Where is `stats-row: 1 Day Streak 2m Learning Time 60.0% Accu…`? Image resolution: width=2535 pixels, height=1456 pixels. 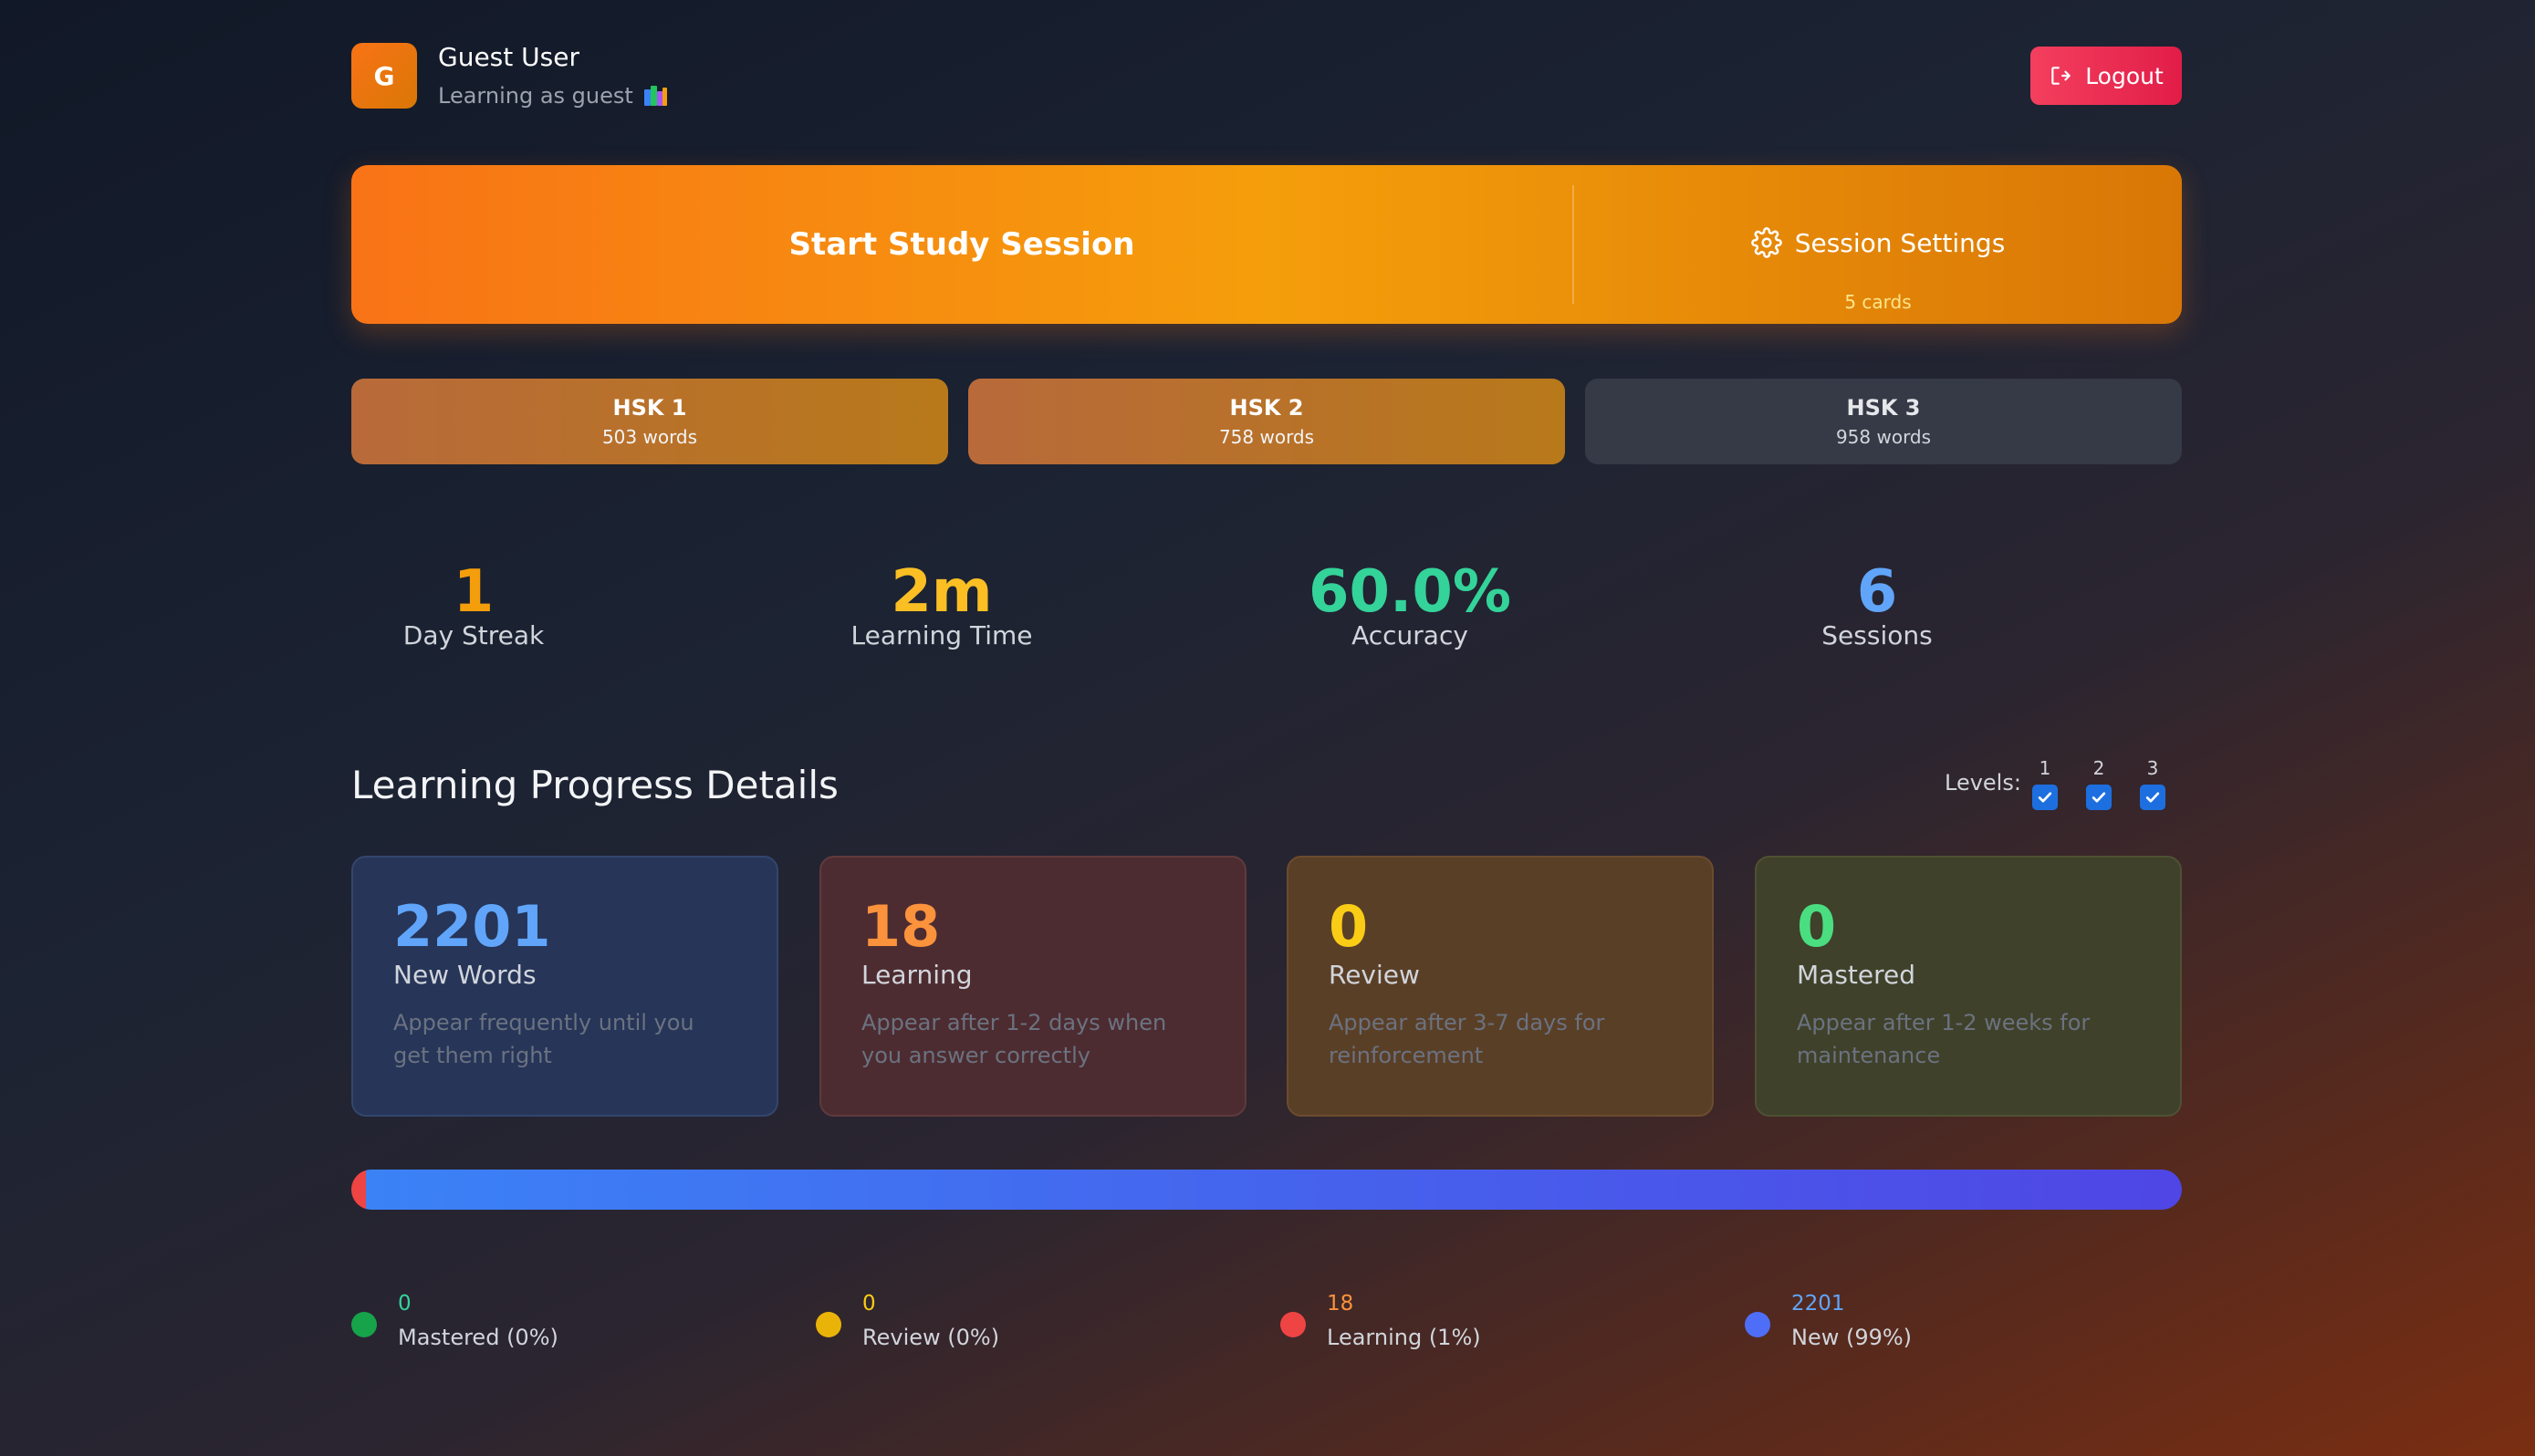
stats-row: 1 Day Streak 2m Learning Time 60.0% Accu… is located at coordinates (1266, 633).